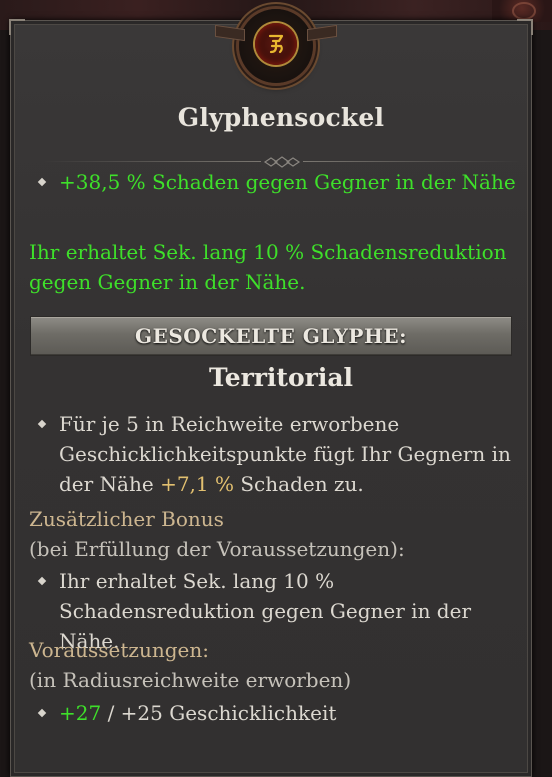  I want to click on glyph-desc-line: Für je 5 in Reichweite erworbene, so click(229, 424).